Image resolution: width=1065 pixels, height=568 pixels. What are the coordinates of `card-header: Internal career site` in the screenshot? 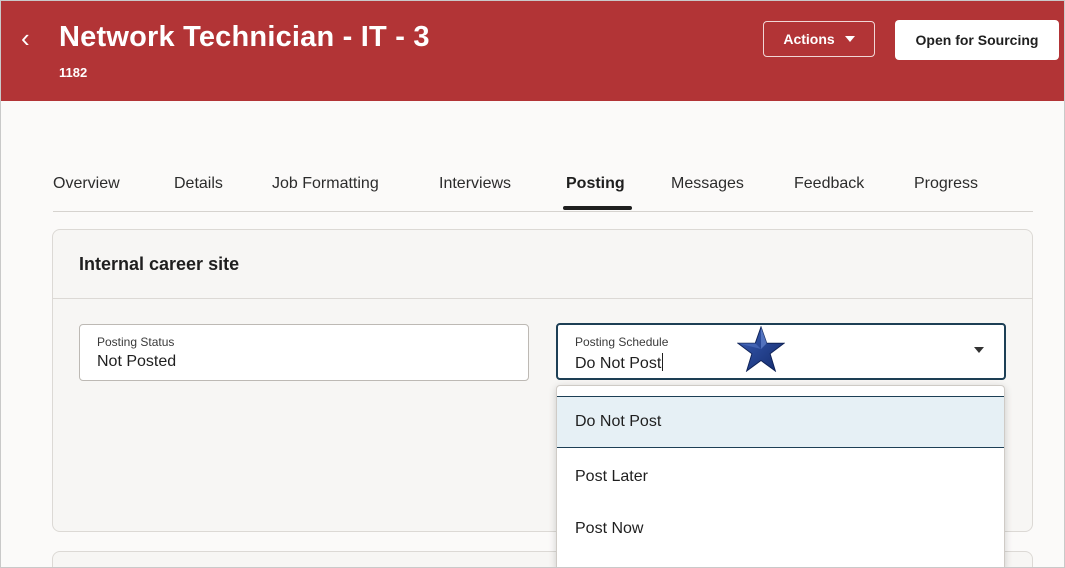 It's located at (542, 264).